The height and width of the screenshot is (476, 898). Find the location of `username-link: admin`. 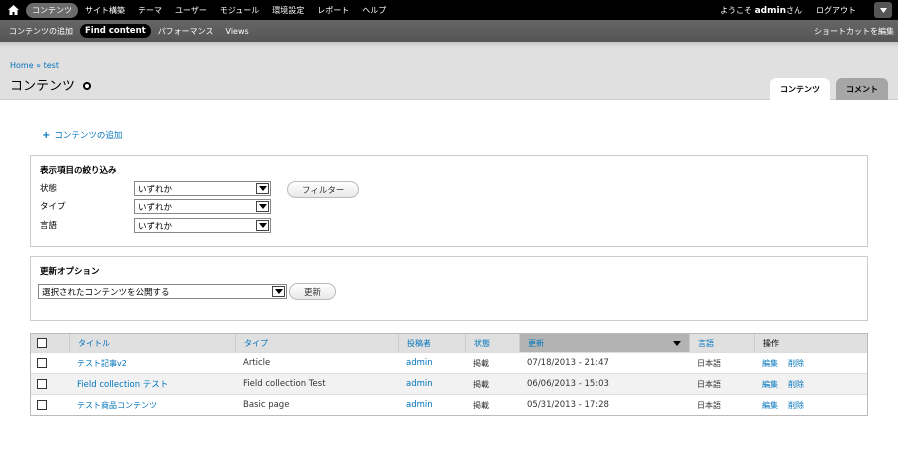

username-link: admin is located at coordinates (770, 11).